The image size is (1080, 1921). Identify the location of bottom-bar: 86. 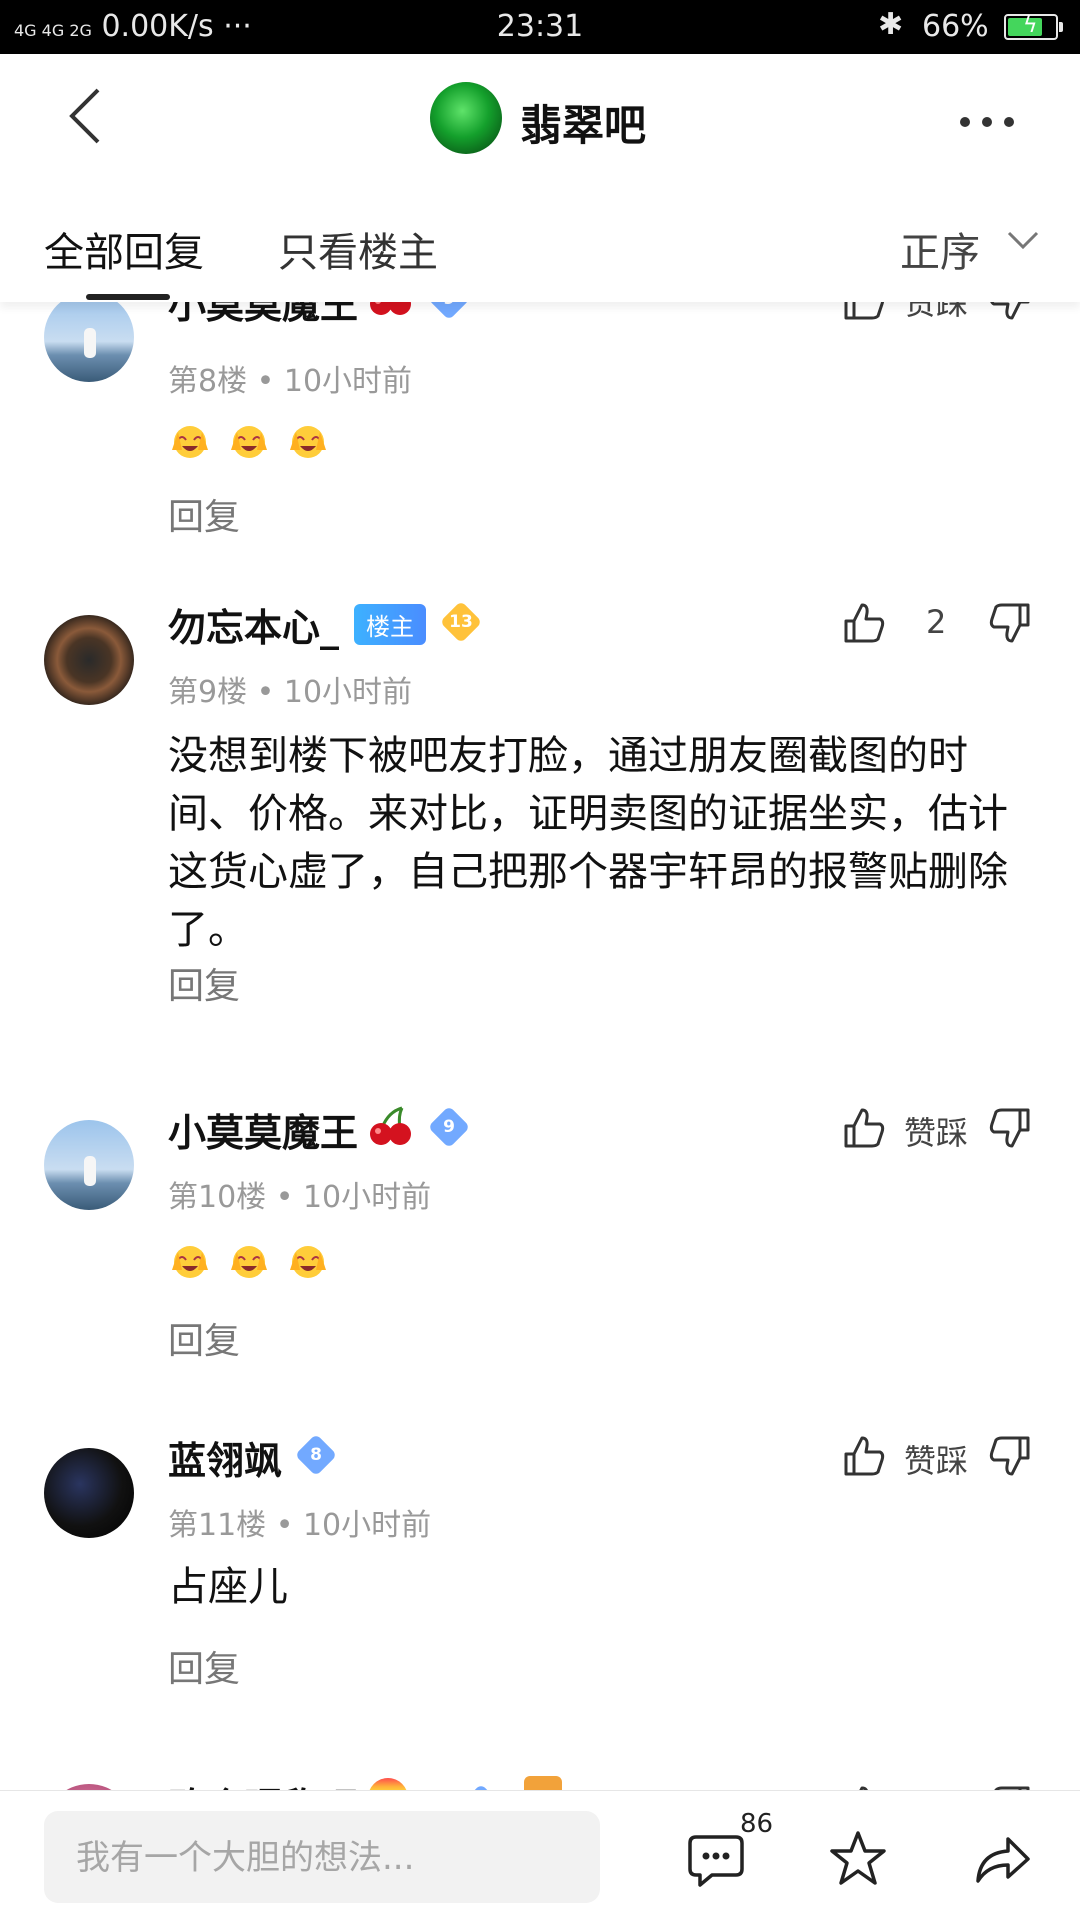
(540, 1855).